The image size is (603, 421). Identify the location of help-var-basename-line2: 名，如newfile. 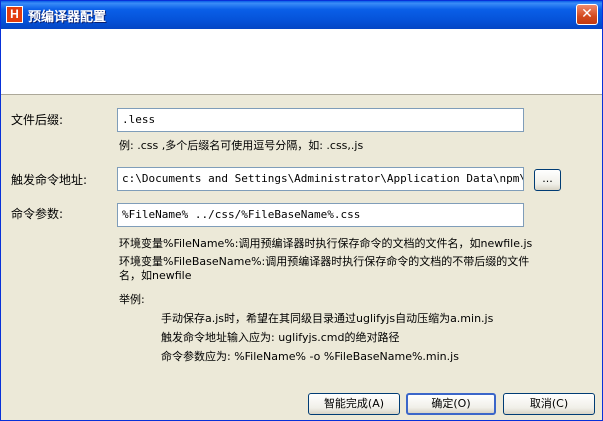
(155, 275).